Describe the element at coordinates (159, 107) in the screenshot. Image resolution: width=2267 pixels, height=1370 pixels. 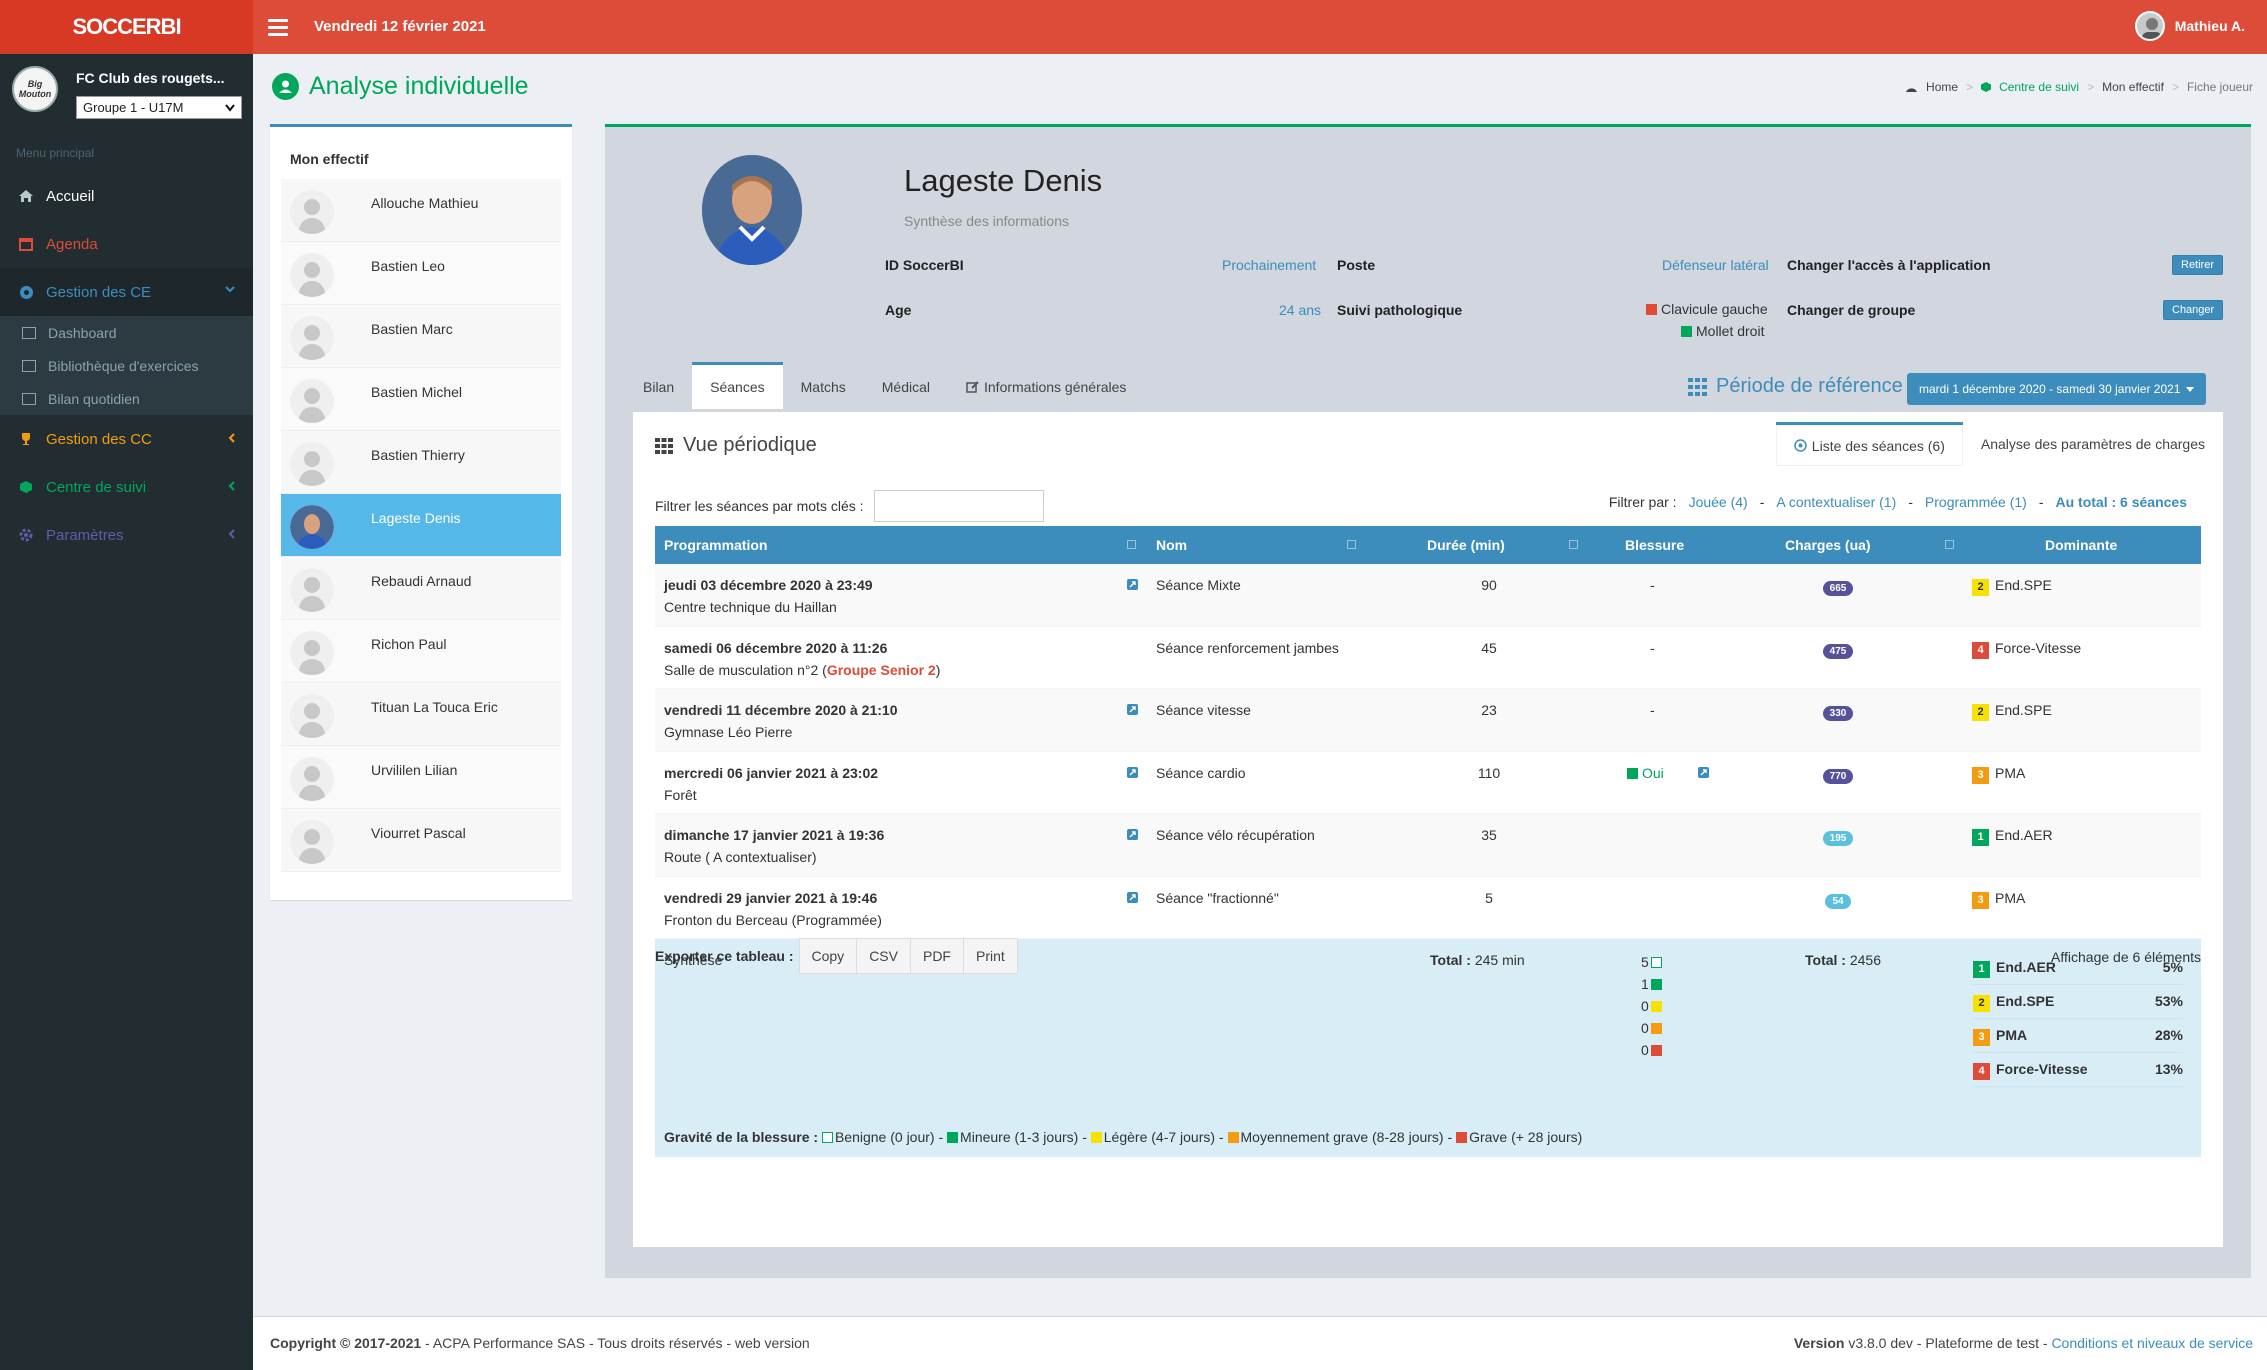
I see `group-select: Groupe 1 - U17M` at that location.